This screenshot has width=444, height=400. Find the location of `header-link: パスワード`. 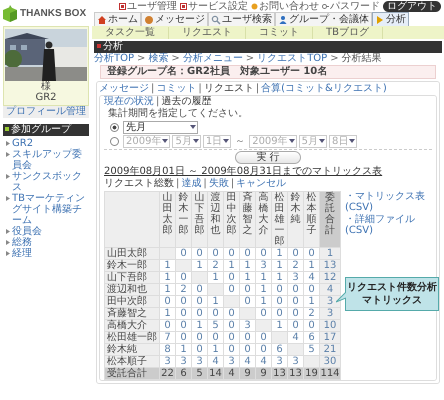

header-link: パスワード is located at coordinates (355, 6).